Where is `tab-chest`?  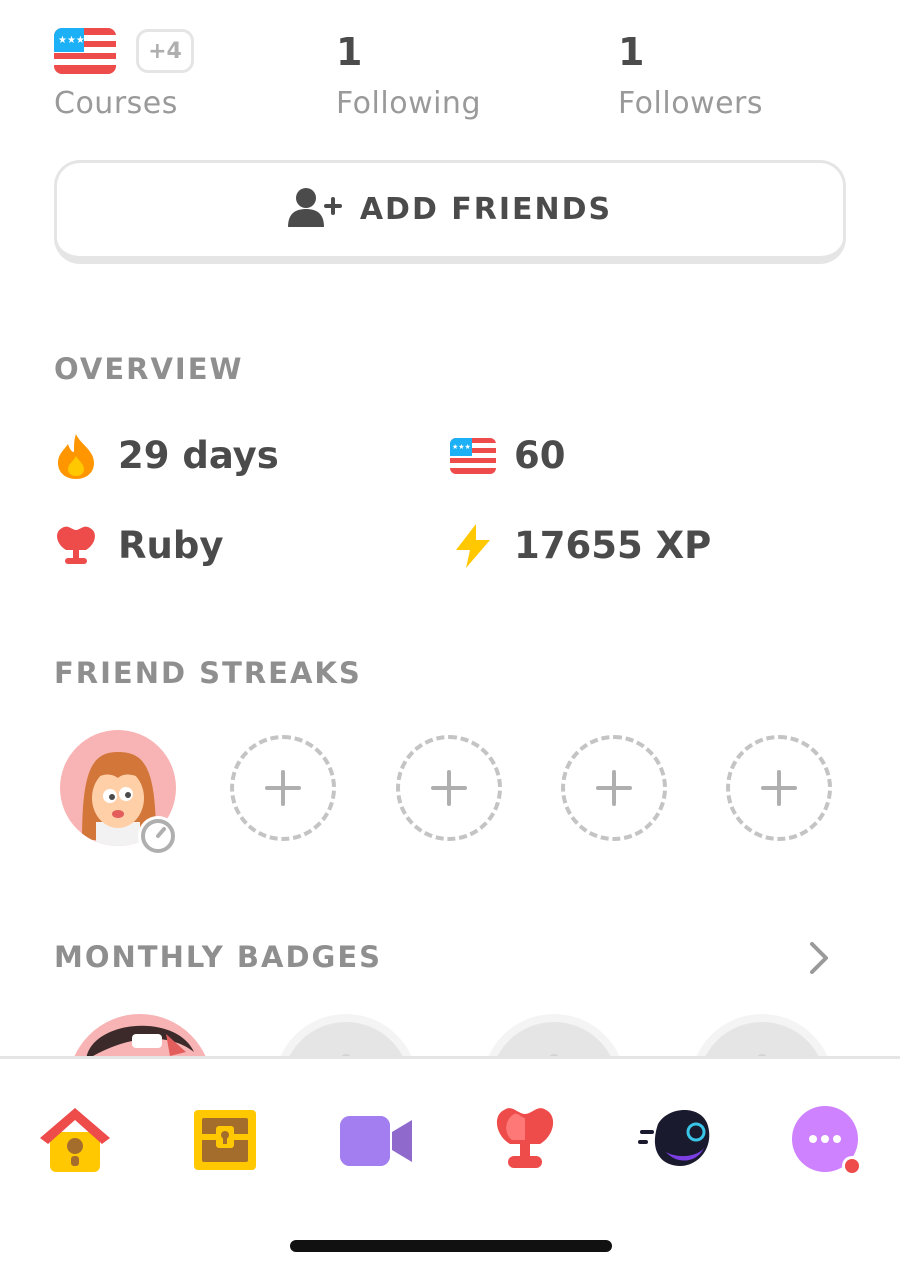 tab-chest is located at coordinates (225, 1142).